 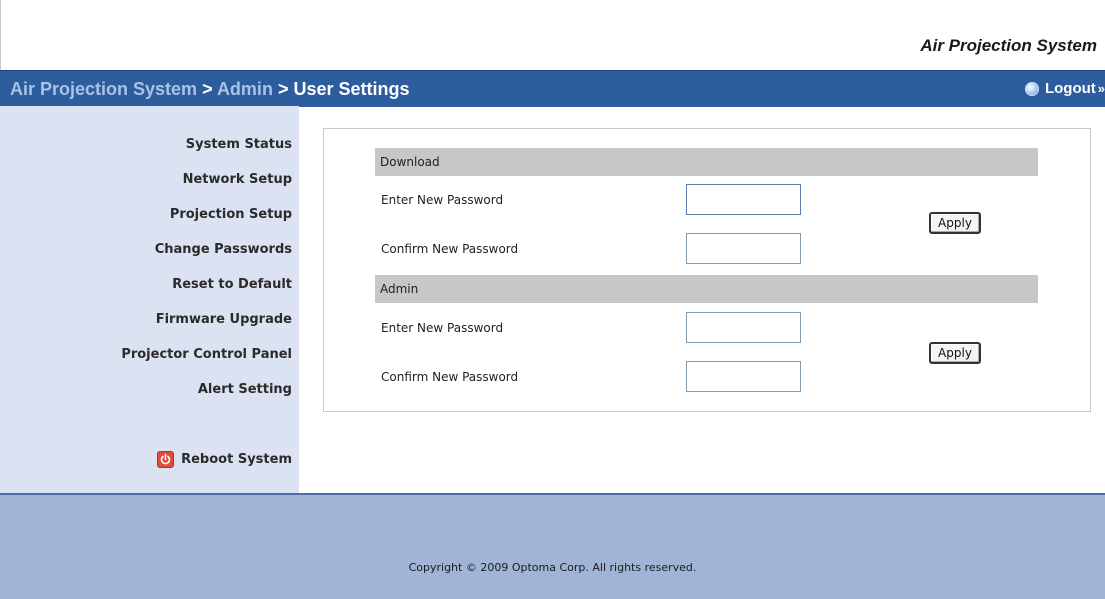 What do you see at coordinates (245, 89) in the screenshot?
I see `breadcrumb-admin: Admin` at bounding box center [245, 89].